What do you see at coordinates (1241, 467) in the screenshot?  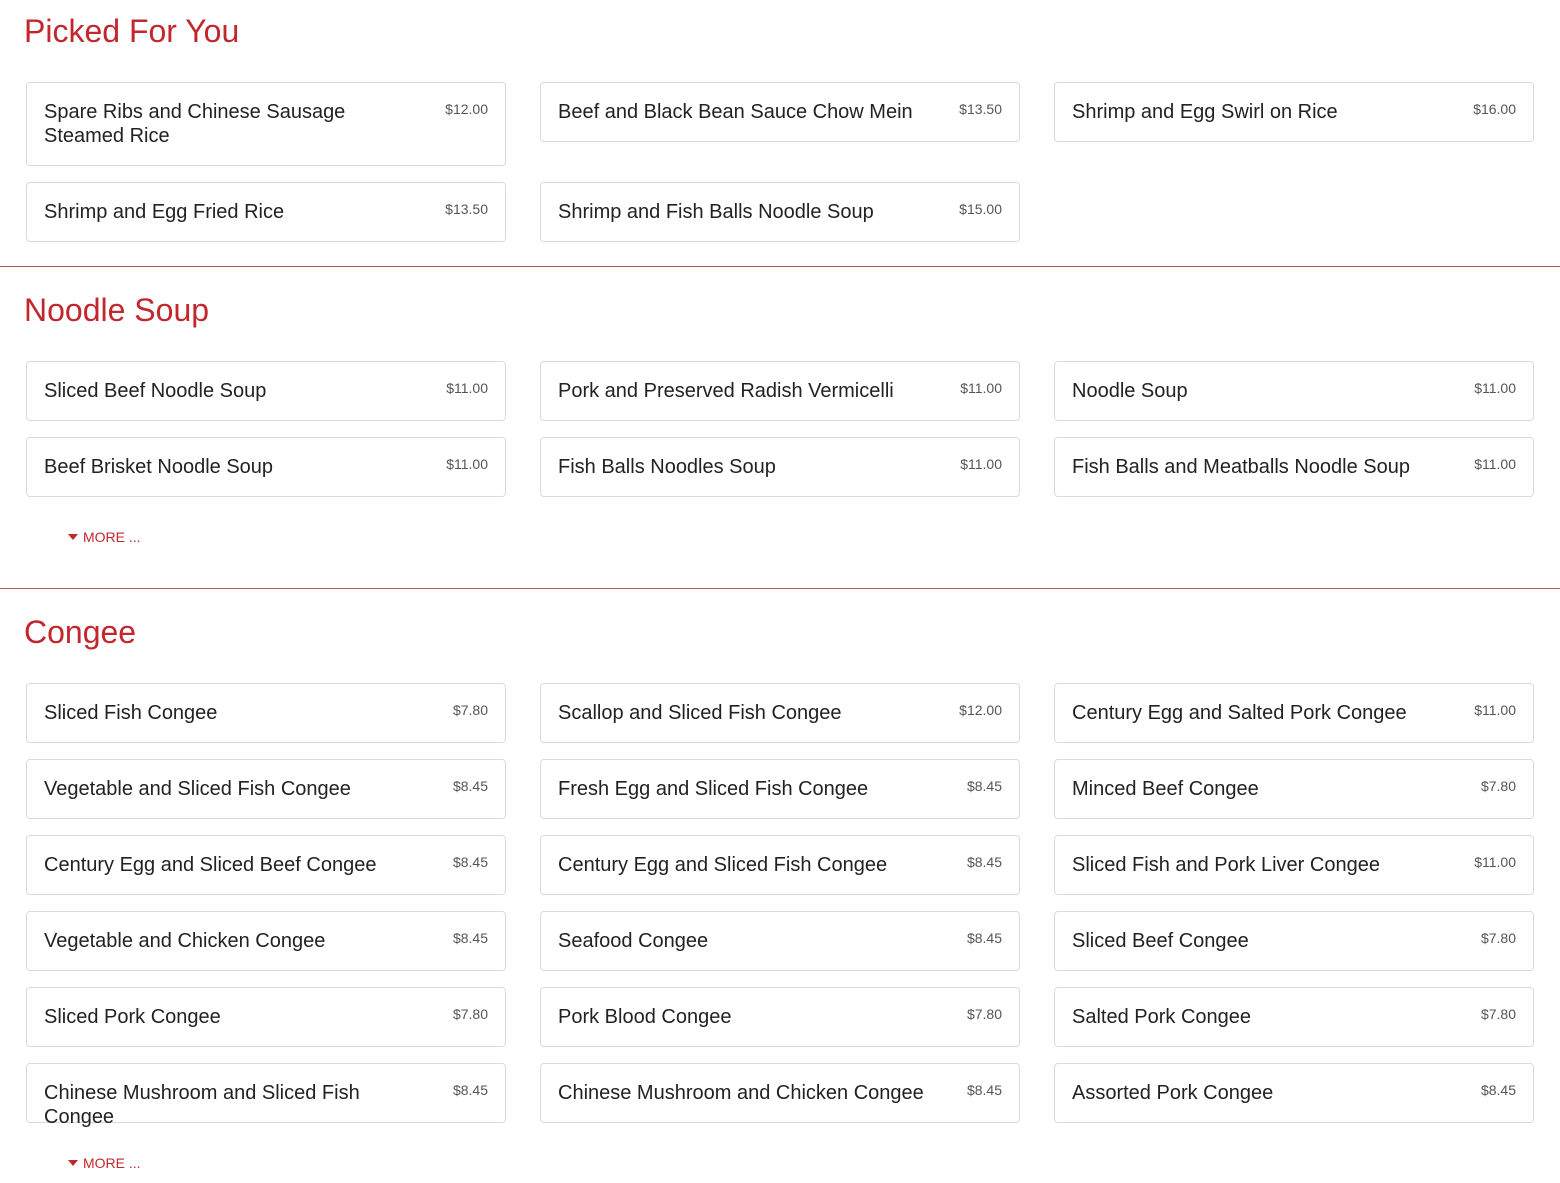 I see `menu-item-name: Fish Balls and Meatballs Noodle Soup` at bounding box center [1241, 467].